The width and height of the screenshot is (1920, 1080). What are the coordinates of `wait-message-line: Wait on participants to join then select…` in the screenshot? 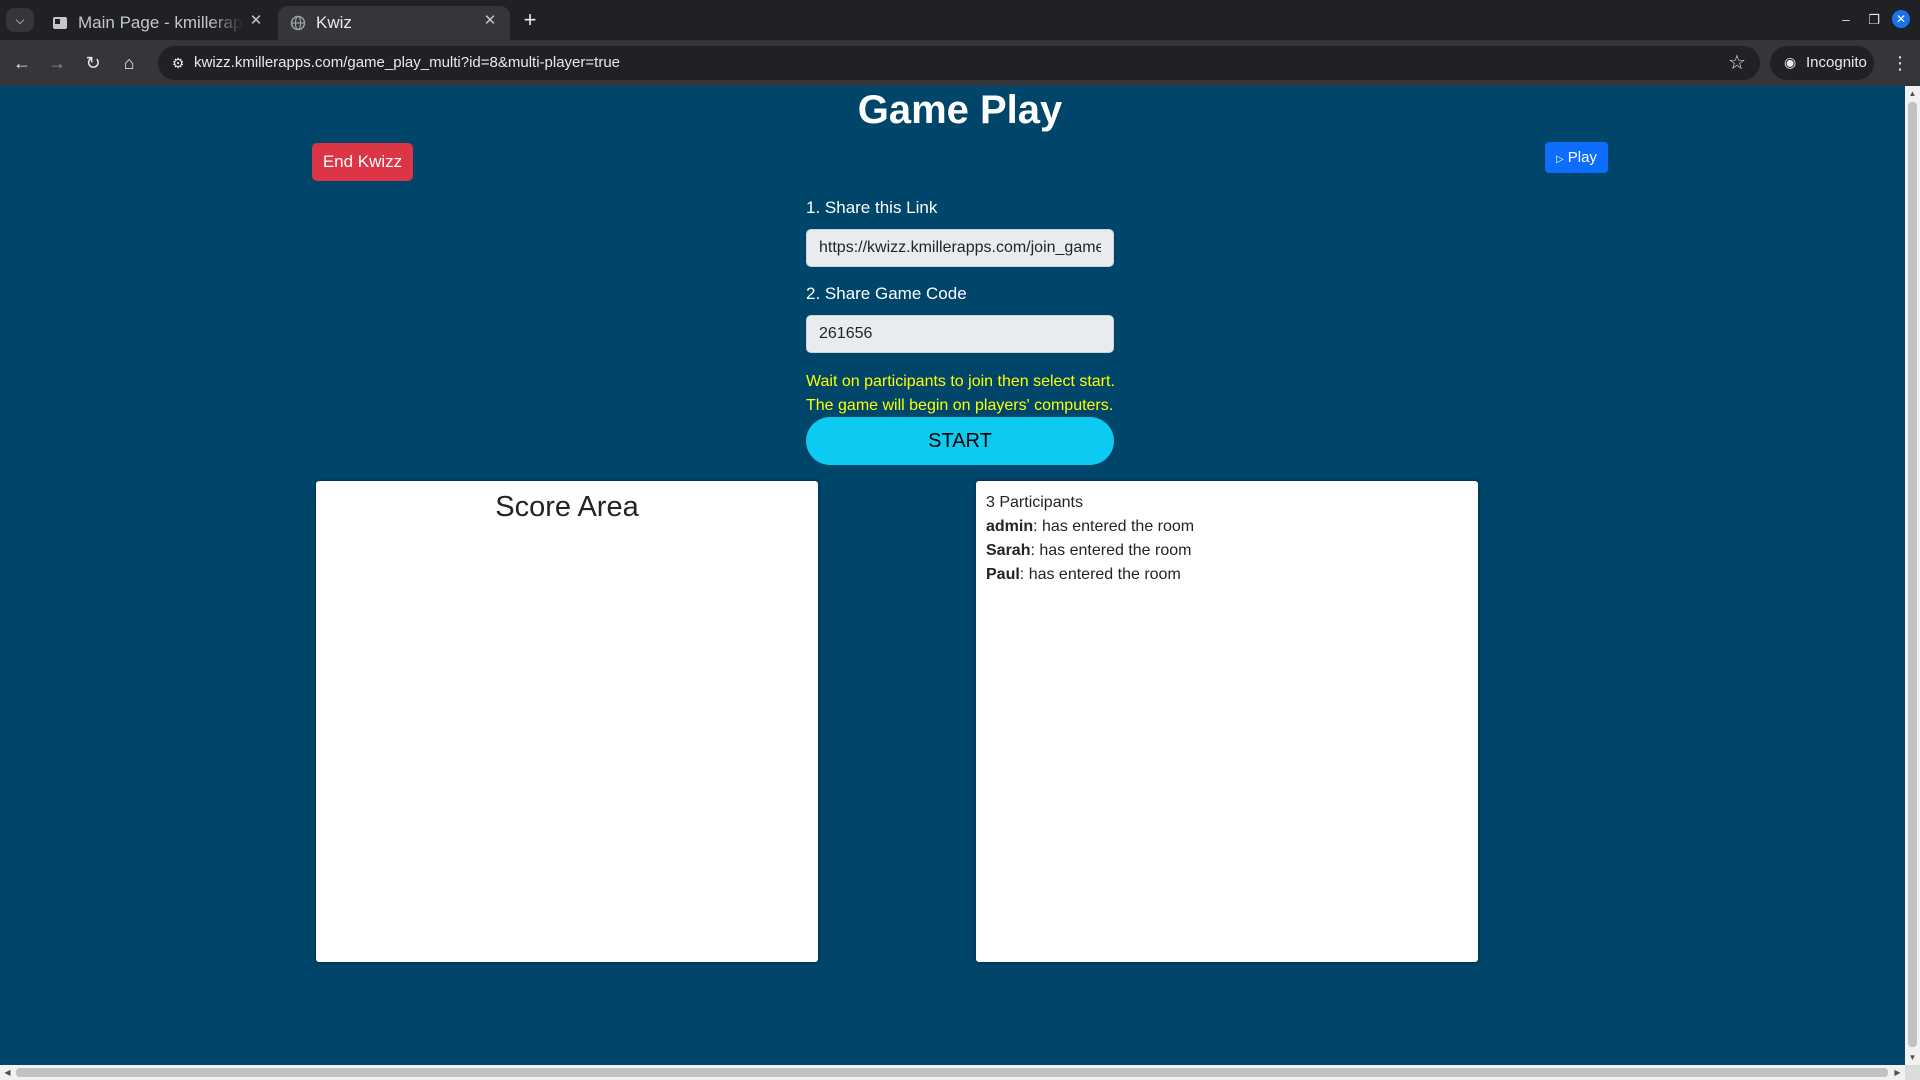 It's located at (960, 381).